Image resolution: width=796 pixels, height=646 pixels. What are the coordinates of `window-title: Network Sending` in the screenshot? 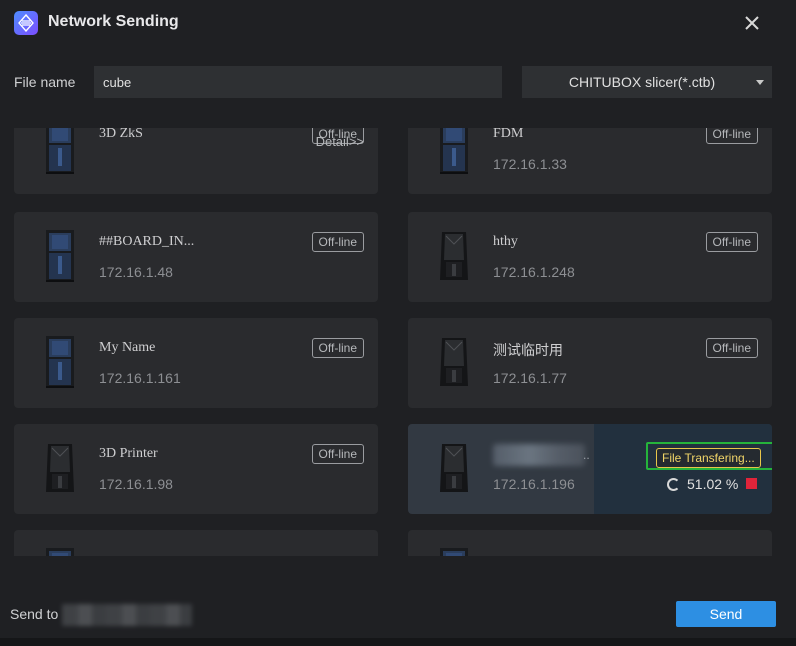 It's located at (113, 21).